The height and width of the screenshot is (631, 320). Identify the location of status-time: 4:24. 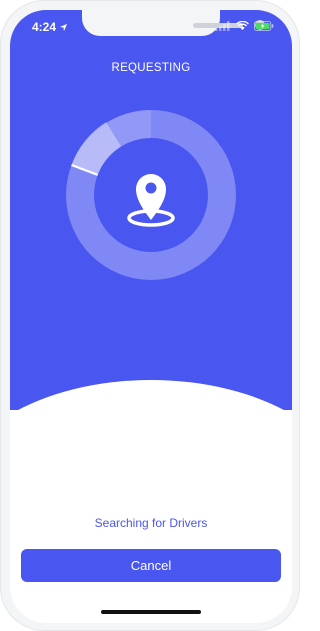
(50, 27).